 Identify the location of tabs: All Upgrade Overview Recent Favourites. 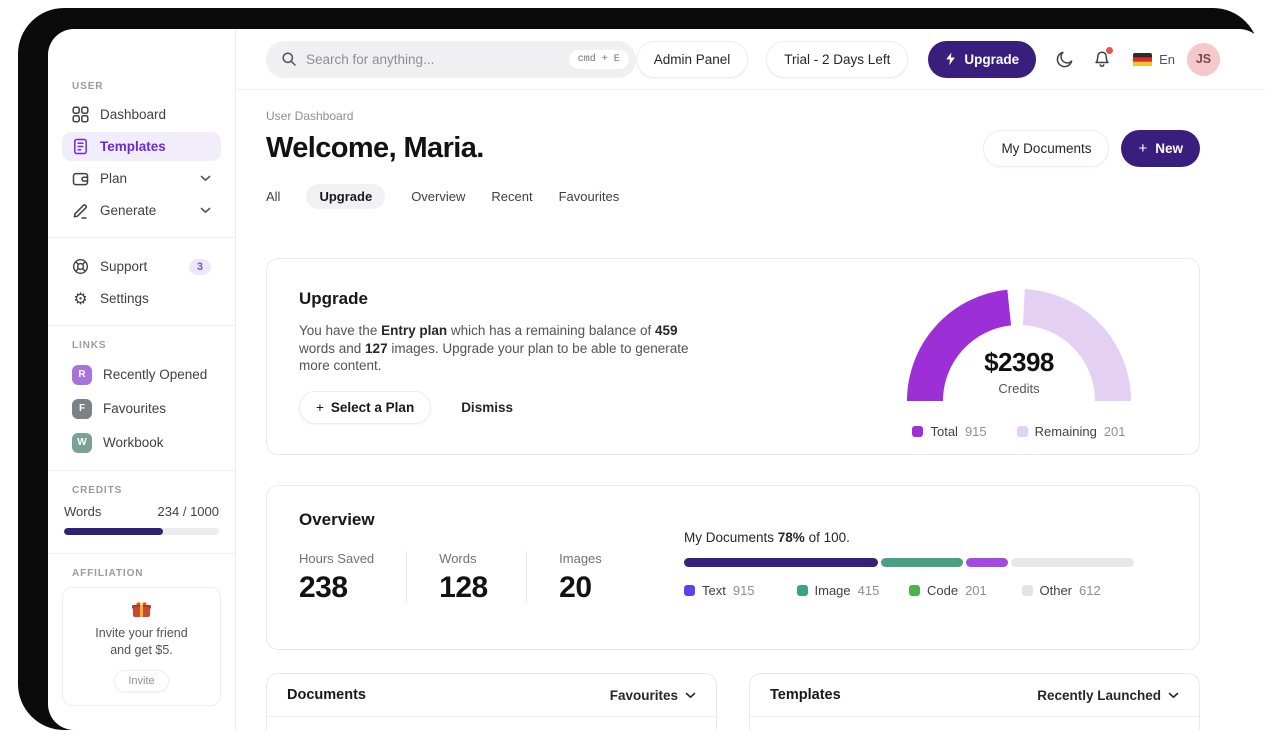
(733, 196).